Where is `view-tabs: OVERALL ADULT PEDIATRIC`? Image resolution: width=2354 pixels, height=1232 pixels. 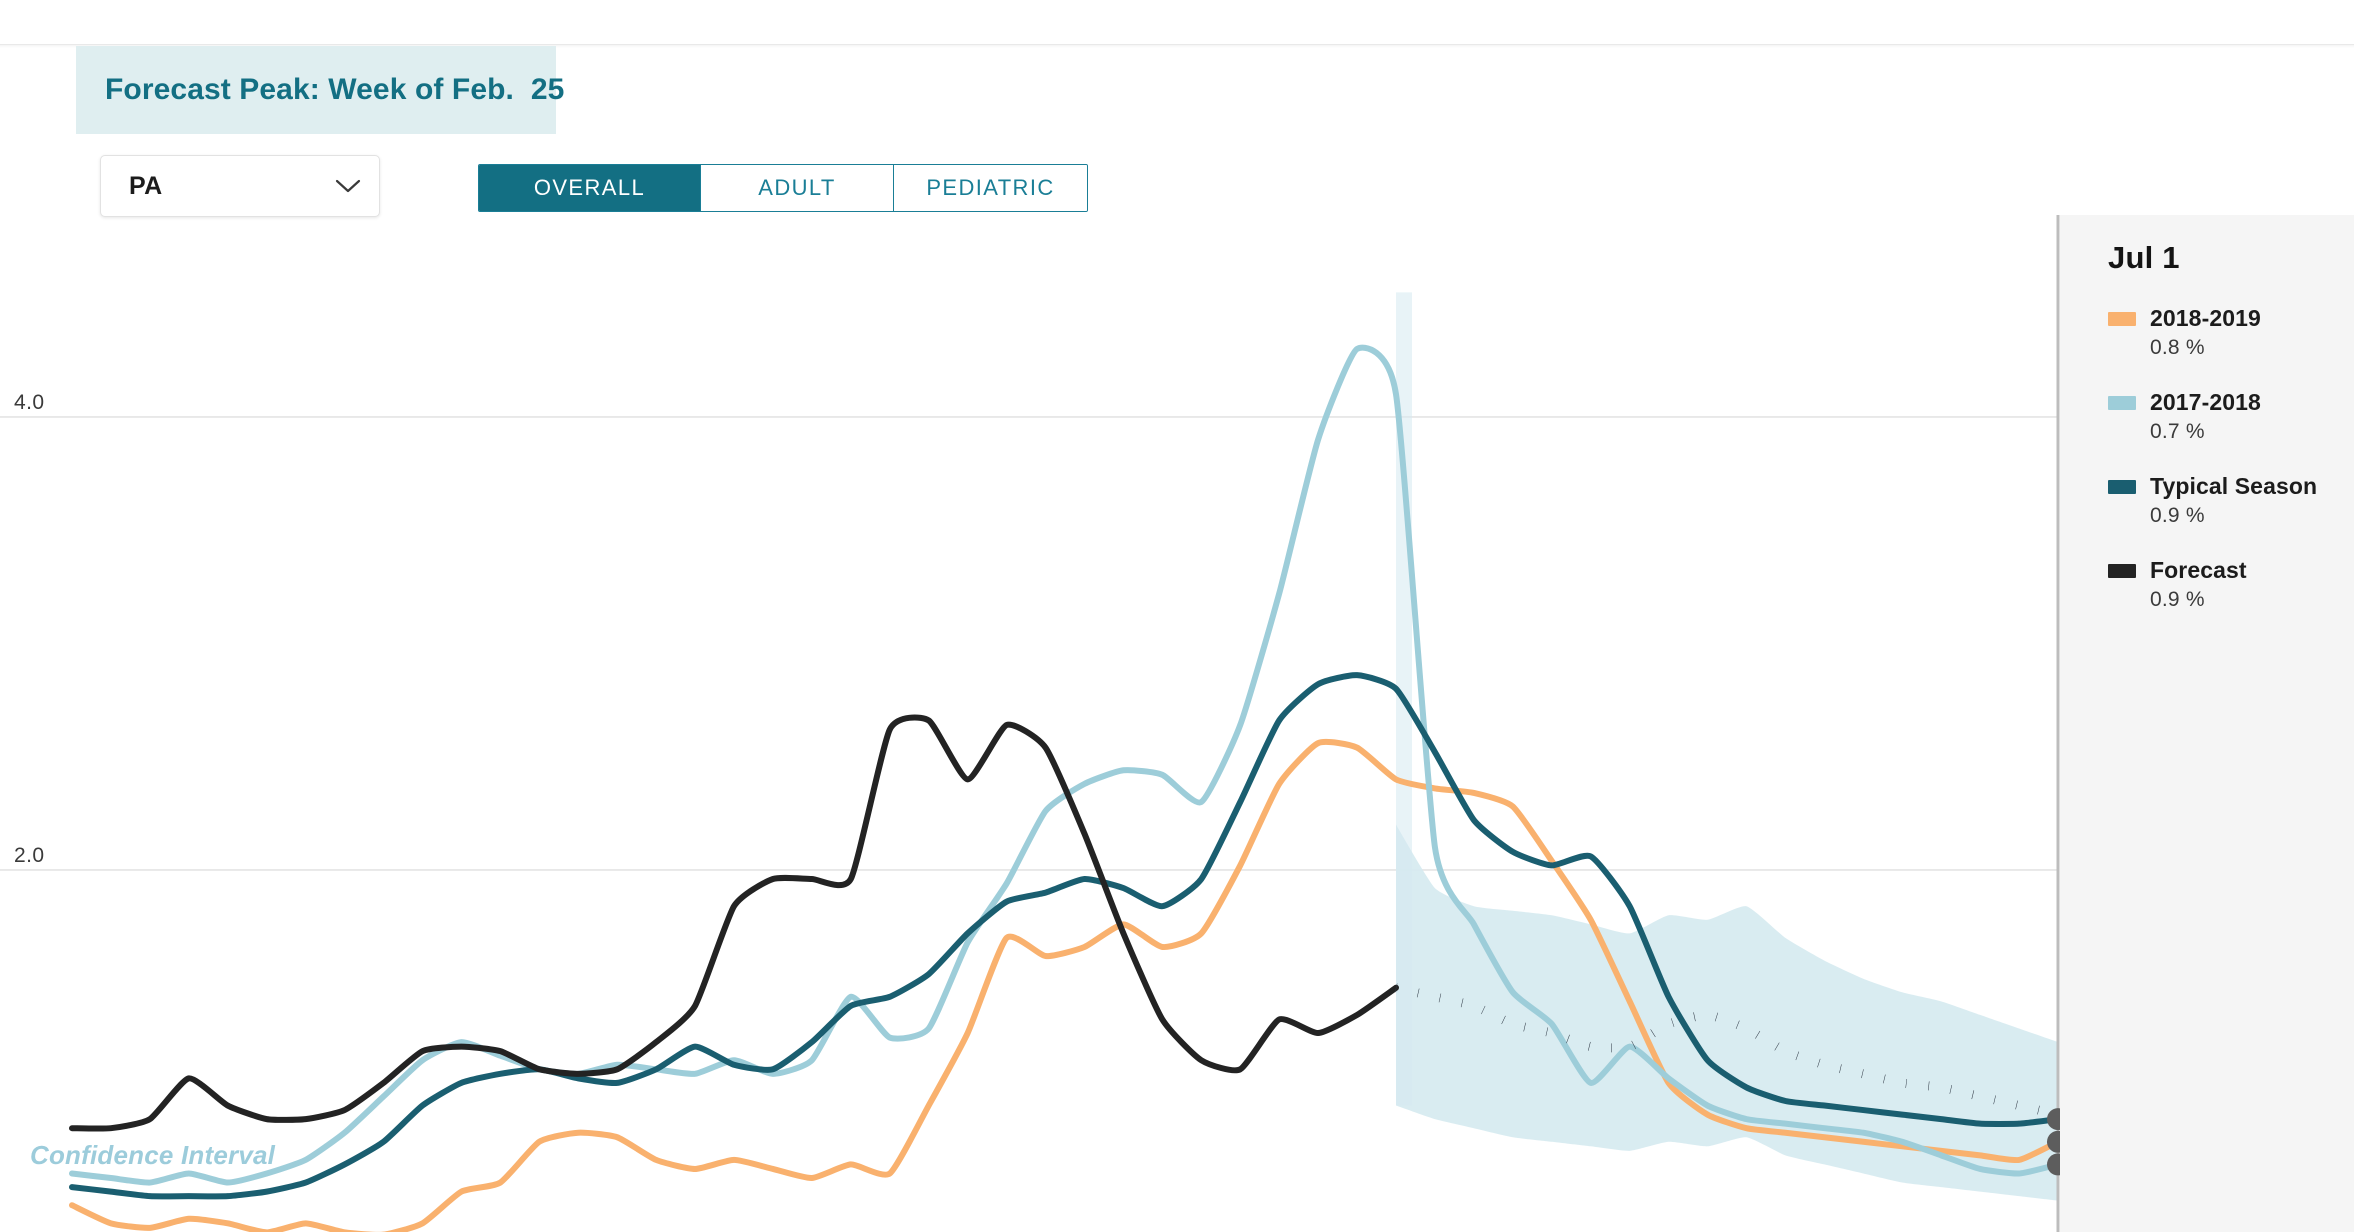 view-tabs: OVERALL ADULT PEDIATRIC is located at coordinates (783, 188).